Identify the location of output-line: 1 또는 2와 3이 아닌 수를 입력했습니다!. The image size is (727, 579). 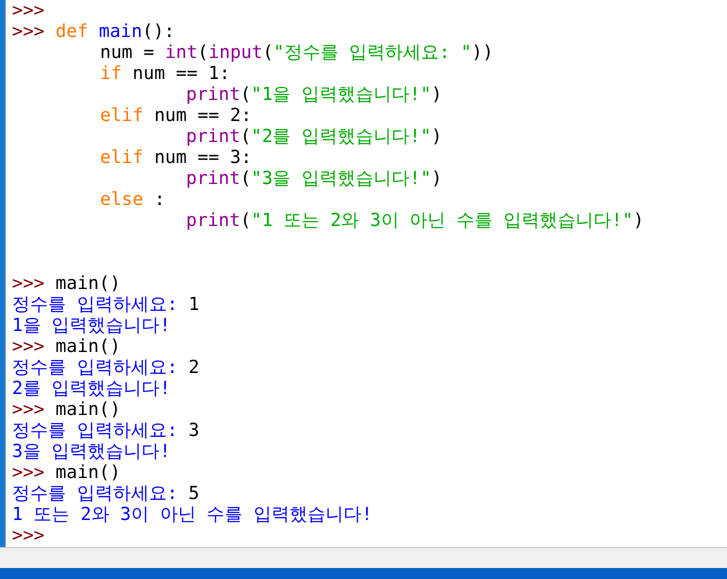
(192, 514).